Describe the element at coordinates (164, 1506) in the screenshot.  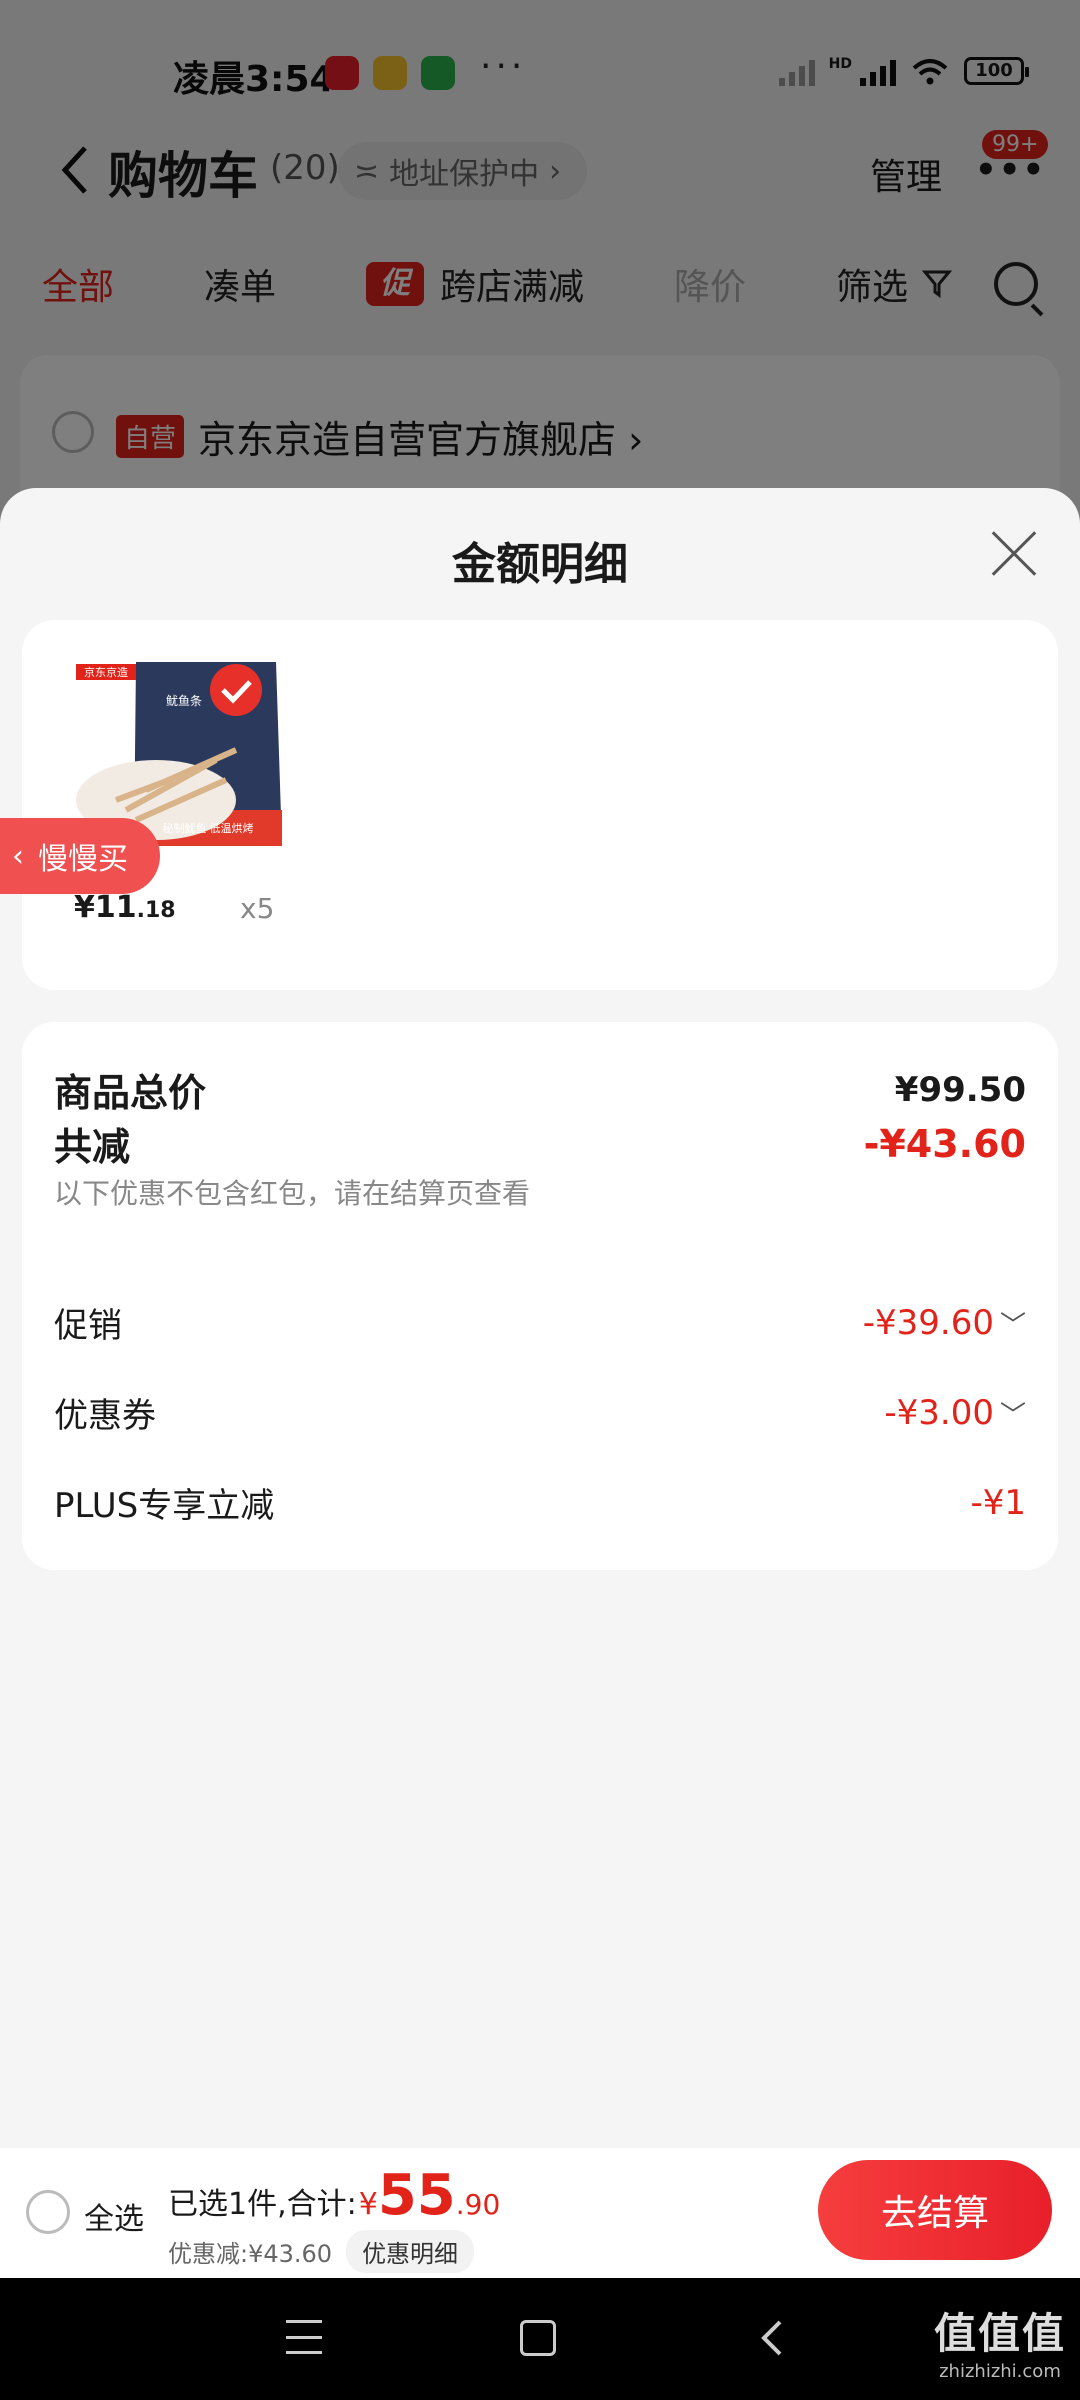
I see `plus-label: PLUS专享立减` at that location.